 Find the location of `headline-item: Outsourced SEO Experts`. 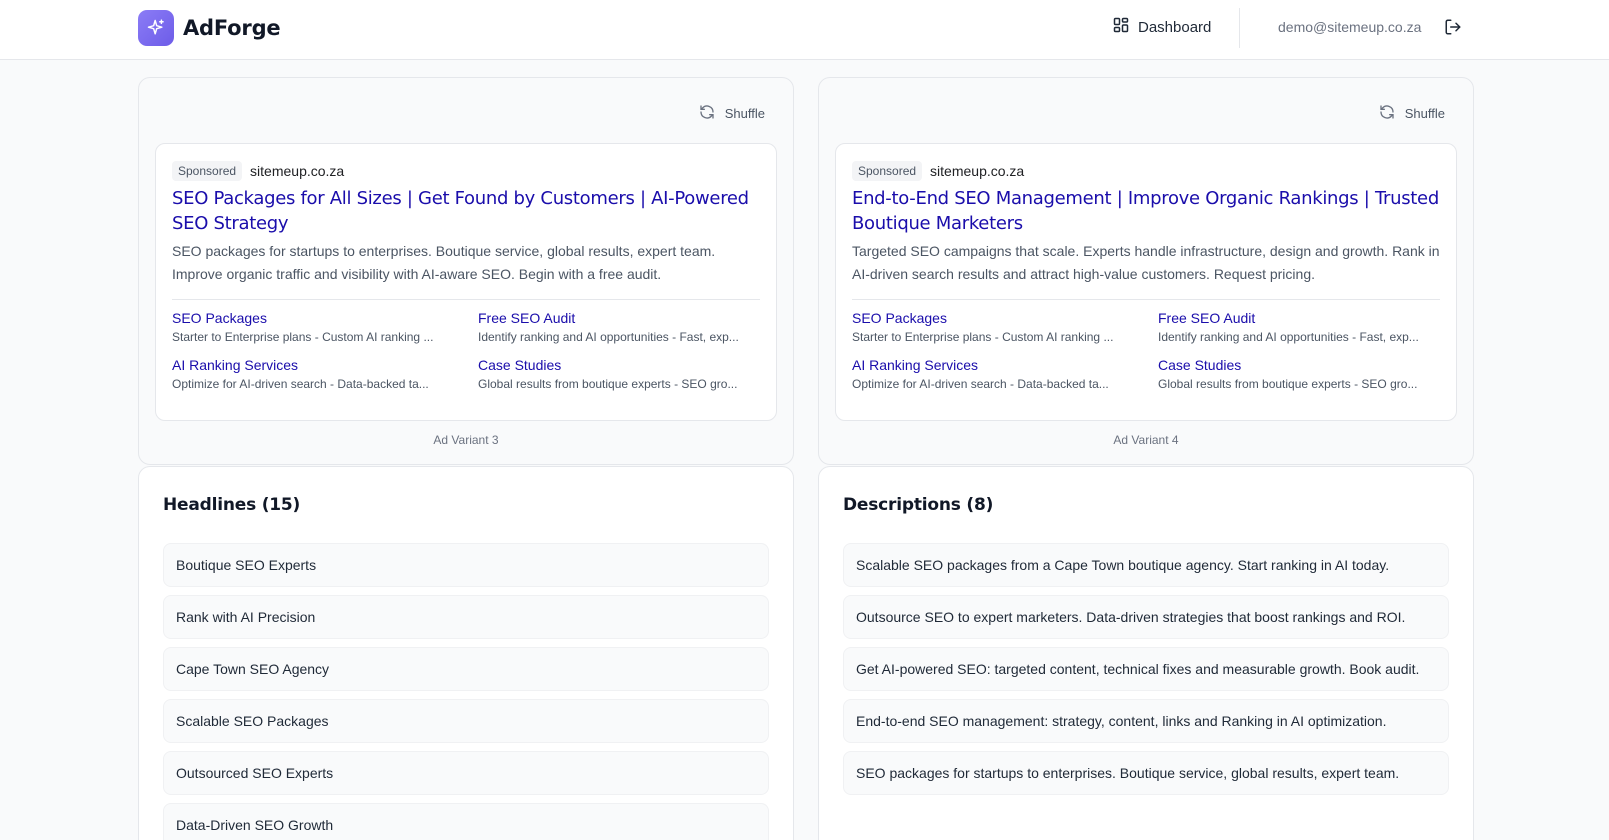

headline-item: Outsourced SEO Experts is located at coordinates (466, 773).